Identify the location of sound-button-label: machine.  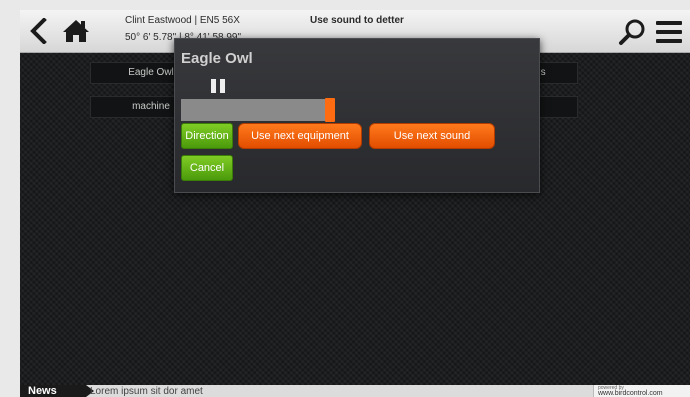
(151, 106).